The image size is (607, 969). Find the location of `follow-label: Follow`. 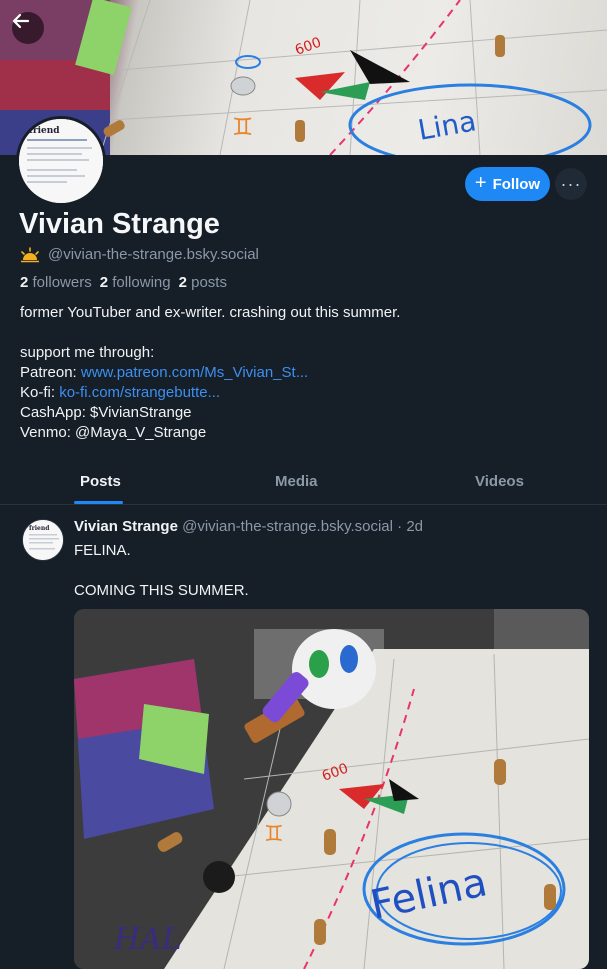

follow-label: Follow is located at coordinates (516, 184).